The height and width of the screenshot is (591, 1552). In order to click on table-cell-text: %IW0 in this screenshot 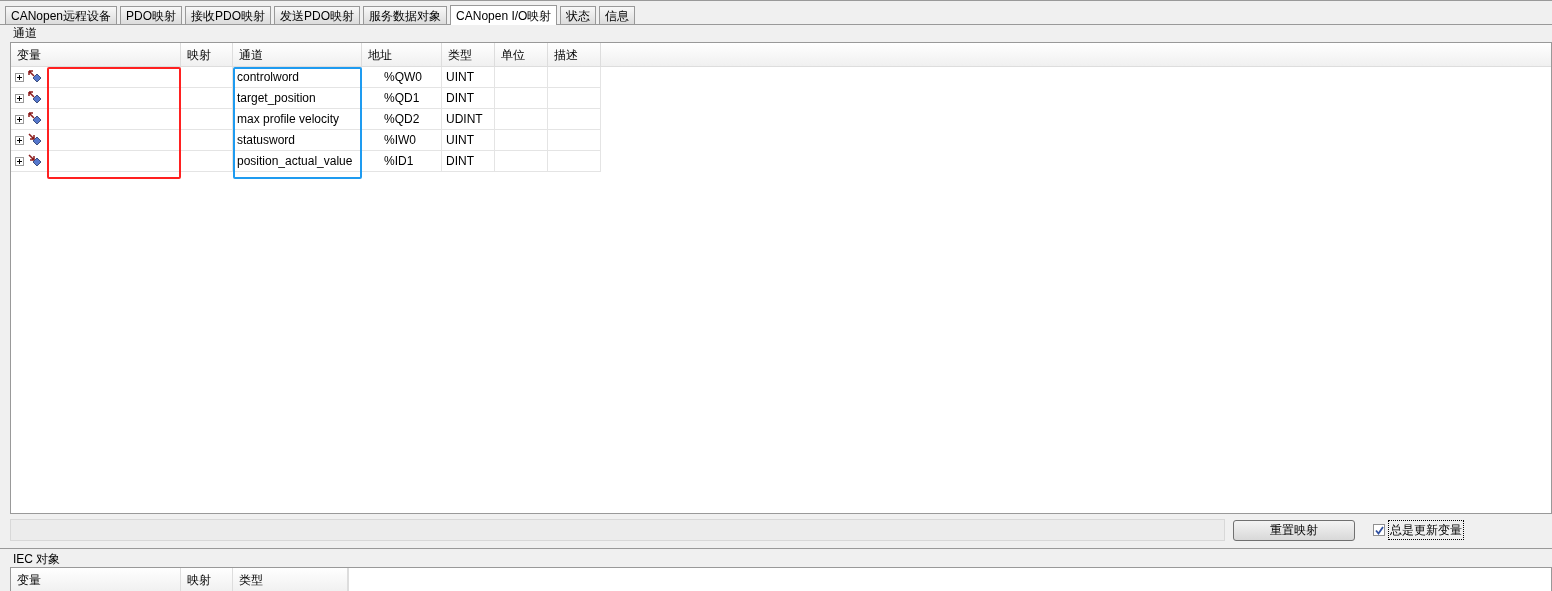, I will do `click(399, 140)`.